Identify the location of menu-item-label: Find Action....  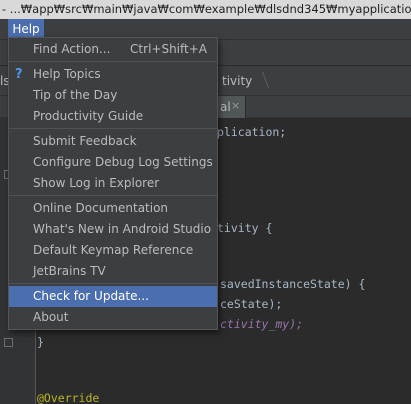
(72, 49).